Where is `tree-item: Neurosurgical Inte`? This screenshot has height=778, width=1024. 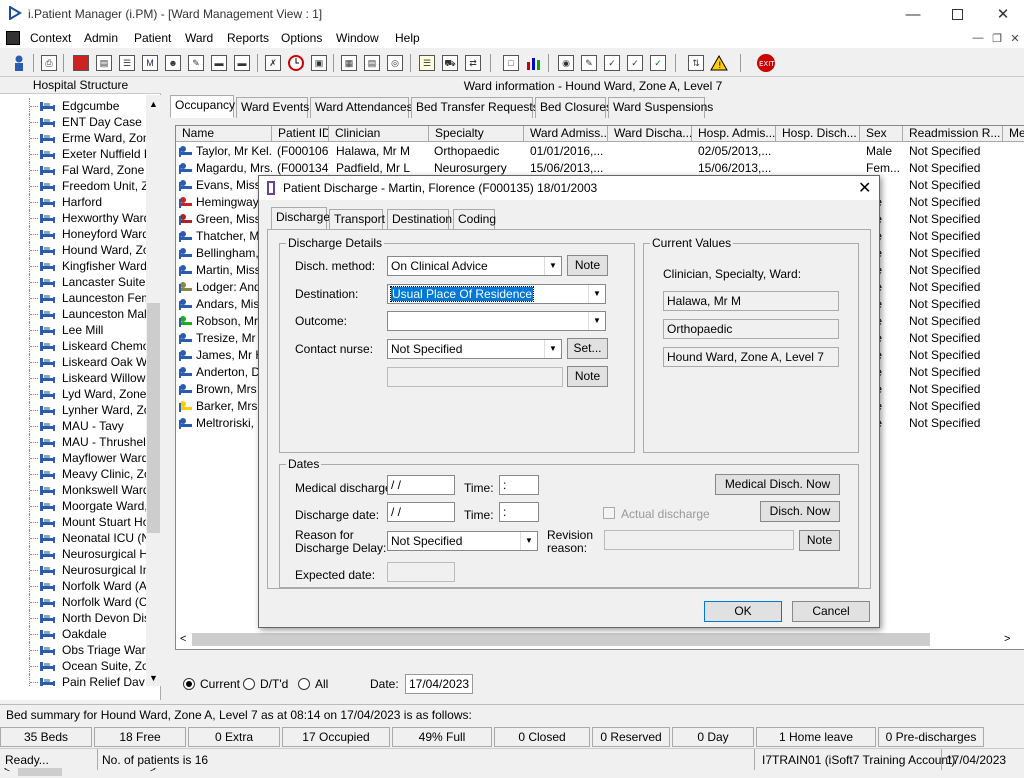 tree-item: Neurosurgical Inte is located at coordinates (73, 570).